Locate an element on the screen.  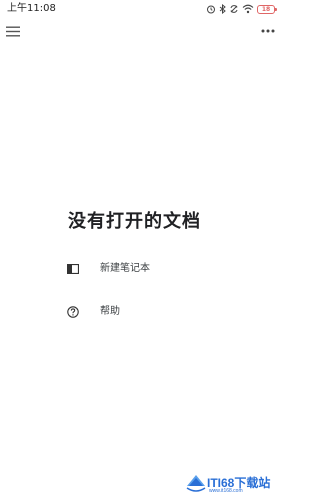
battery-level: 18 is located at coordinates (266, 9).